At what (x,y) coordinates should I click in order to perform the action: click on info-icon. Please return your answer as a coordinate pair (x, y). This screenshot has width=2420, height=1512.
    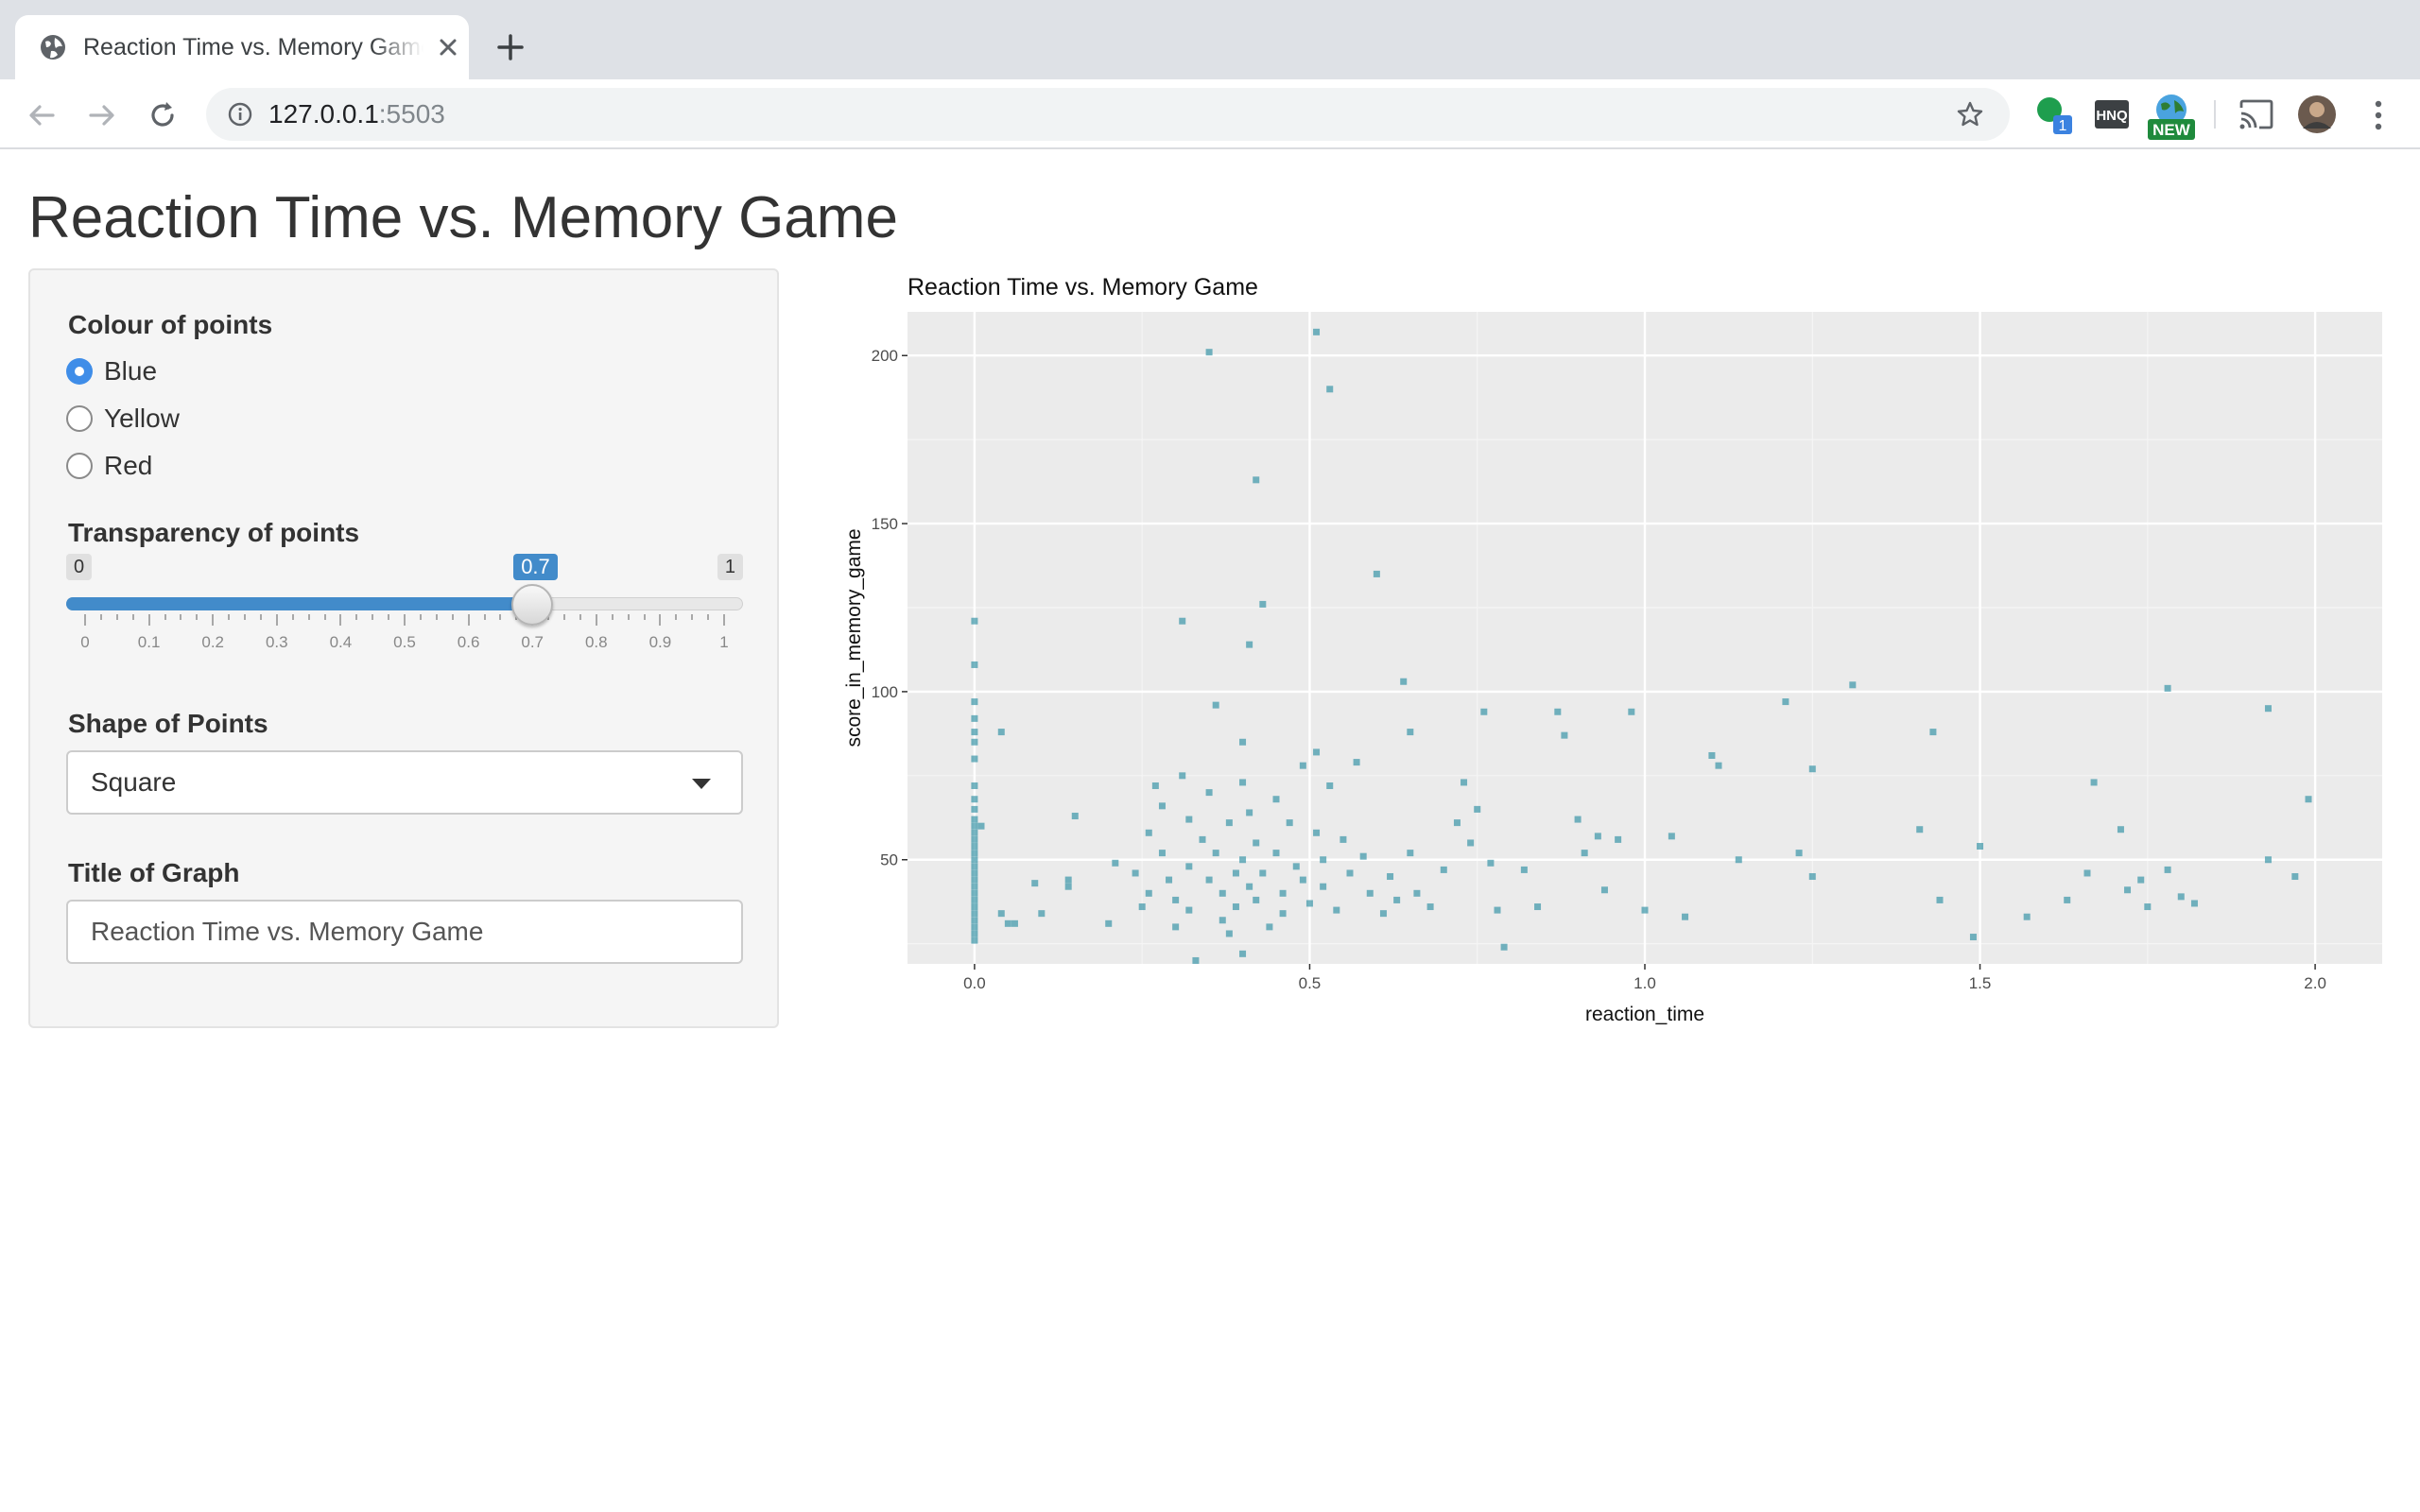
    Looking at the image, I should click on (240, 114).